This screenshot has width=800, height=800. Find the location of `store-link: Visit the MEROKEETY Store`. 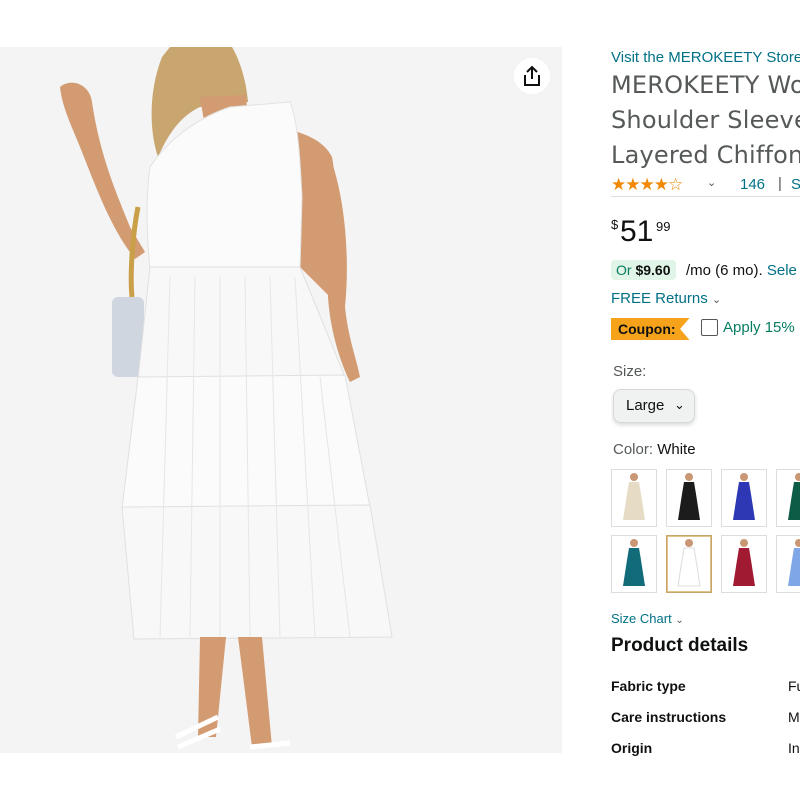

store-link: Visit the MEROKEETY Store is located at coordinates (705, 57).